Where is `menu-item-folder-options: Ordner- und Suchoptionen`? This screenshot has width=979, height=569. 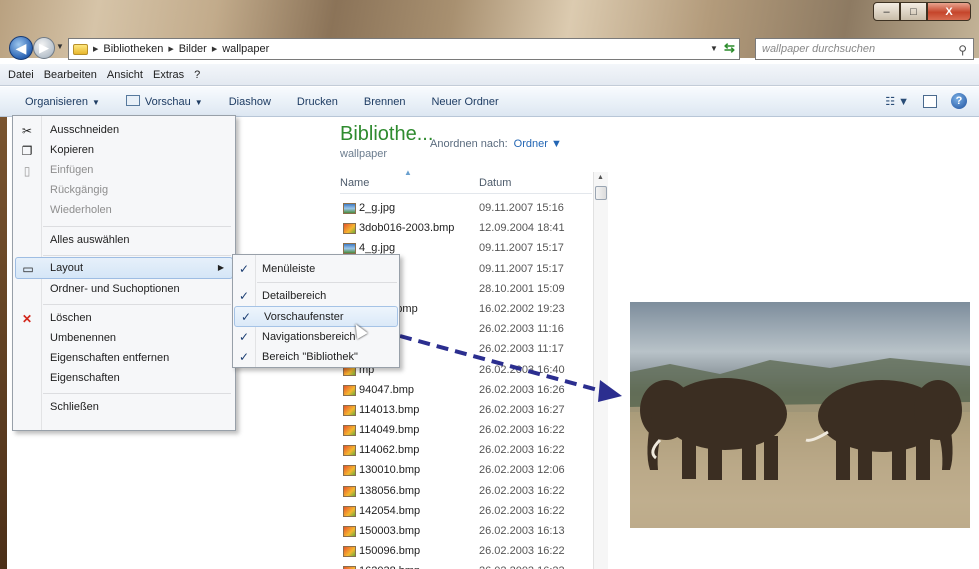
menu-item-folder-options: Ordner- und Suchoptionen is located at coordinates (124, 290).